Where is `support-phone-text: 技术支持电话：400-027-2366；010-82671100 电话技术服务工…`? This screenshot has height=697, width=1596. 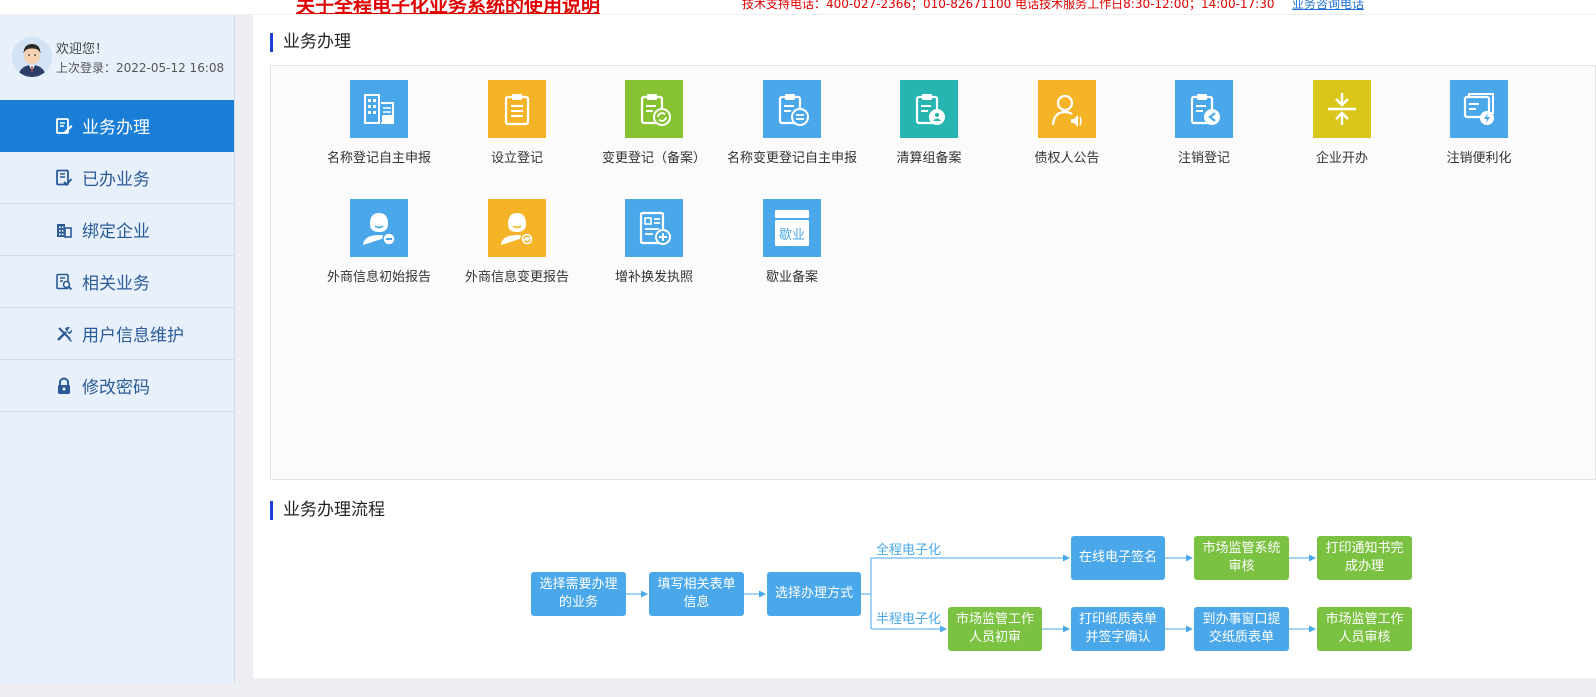 support-phone-text: 技术支持电话：400-027-2366；010-82671100 电话技术服务工… is located at coordinates (1008, 5).